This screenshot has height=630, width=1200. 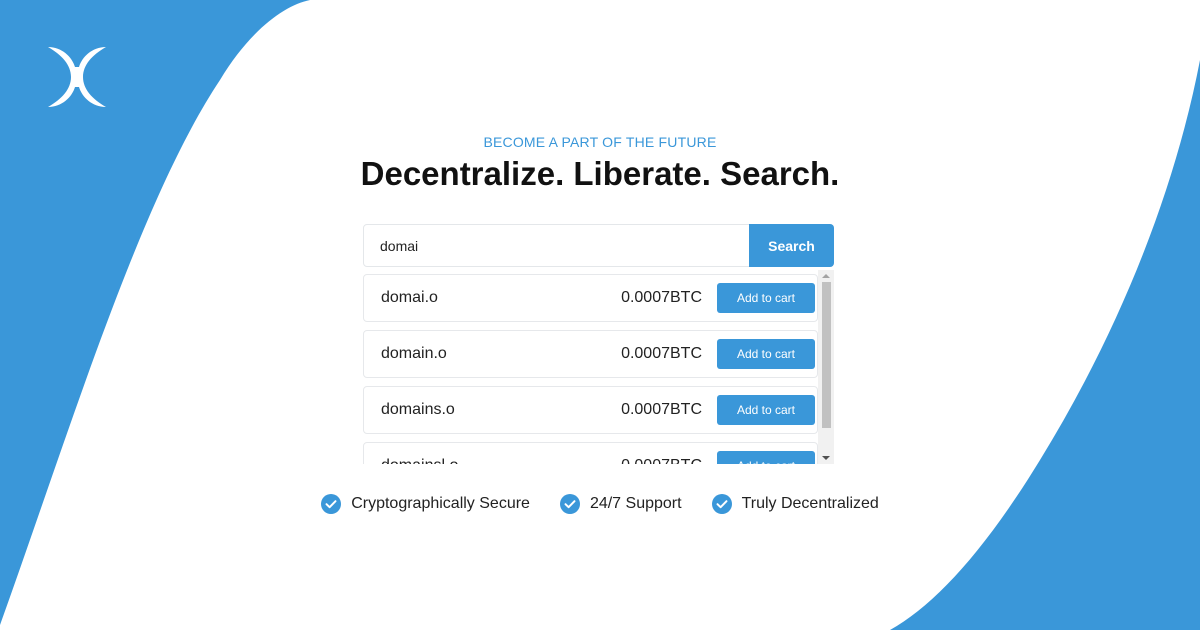 What do you see at coordinates (556, 245) in the screenshot?
I see `search-input` at bounding box center [556, 245].